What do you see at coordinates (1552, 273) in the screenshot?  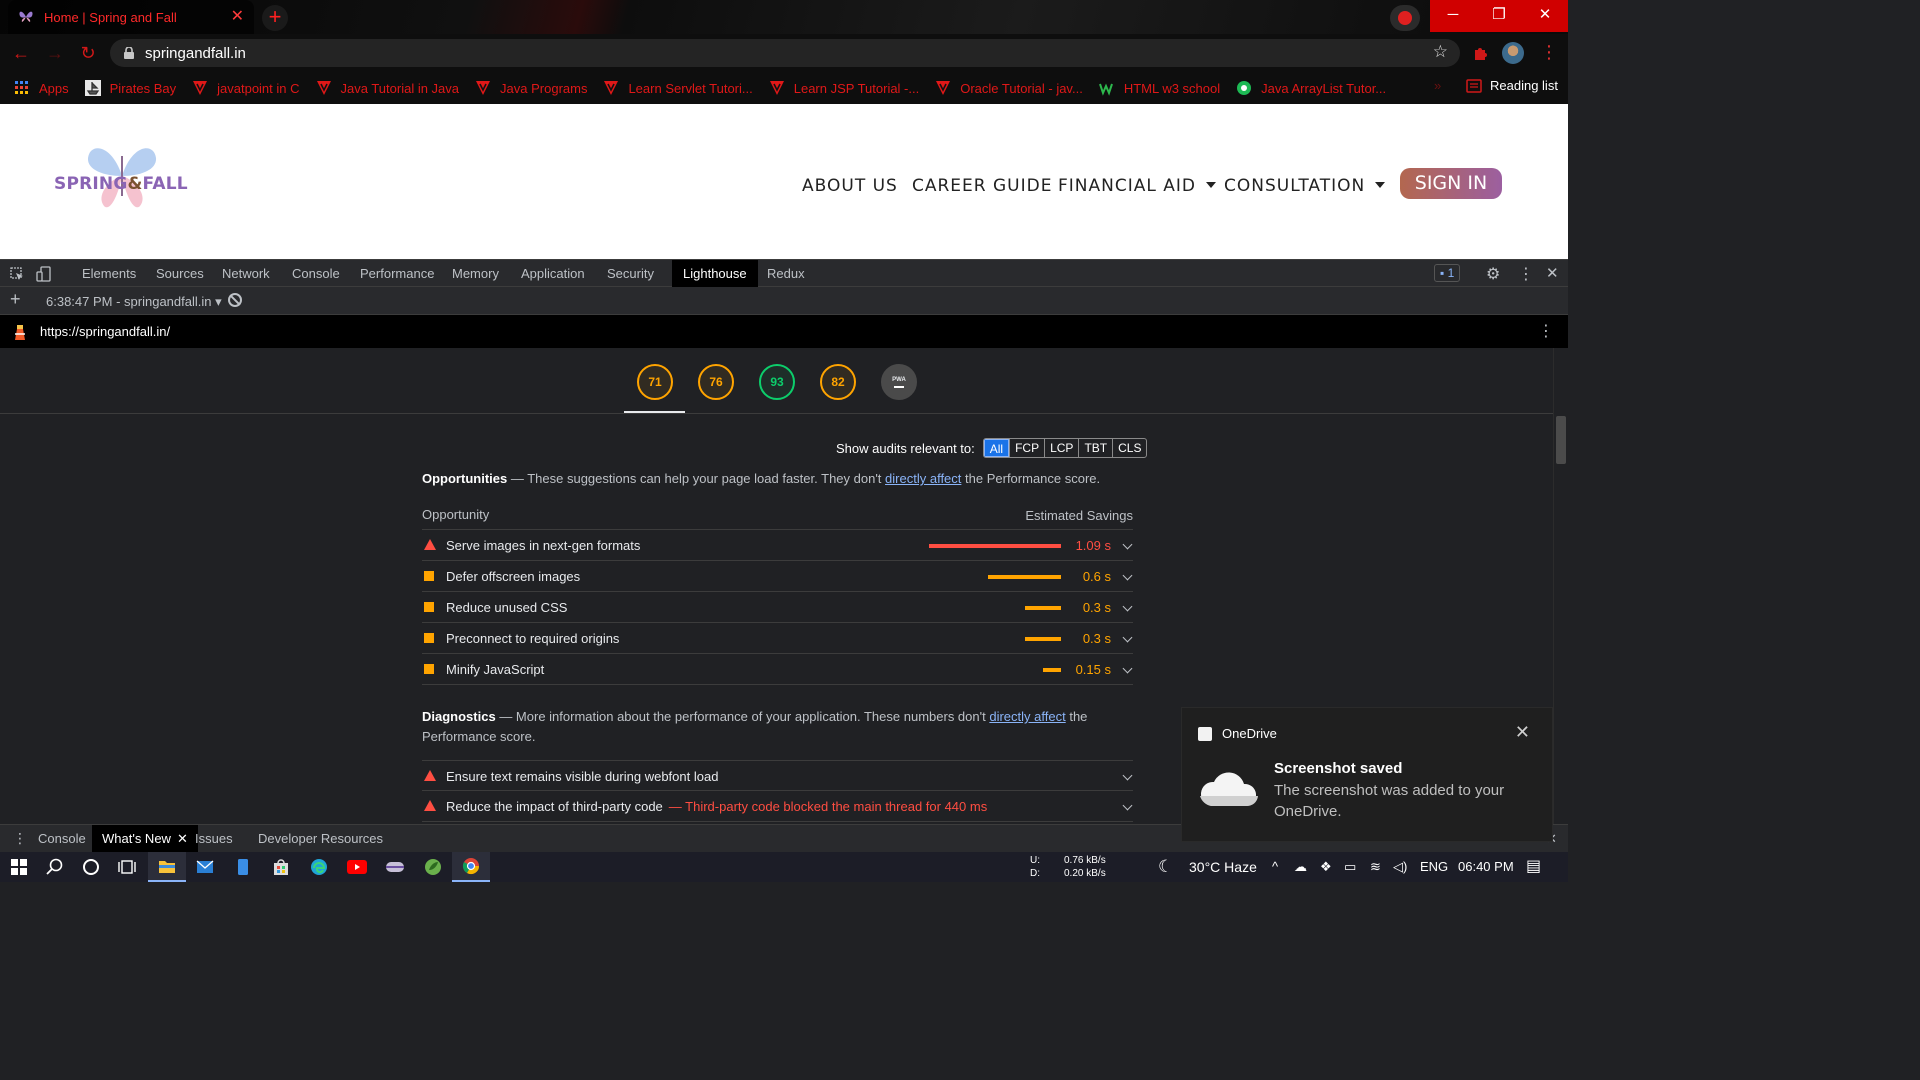 I see `close-devtools-icon: ✕` at bounding box center [1552, 273].